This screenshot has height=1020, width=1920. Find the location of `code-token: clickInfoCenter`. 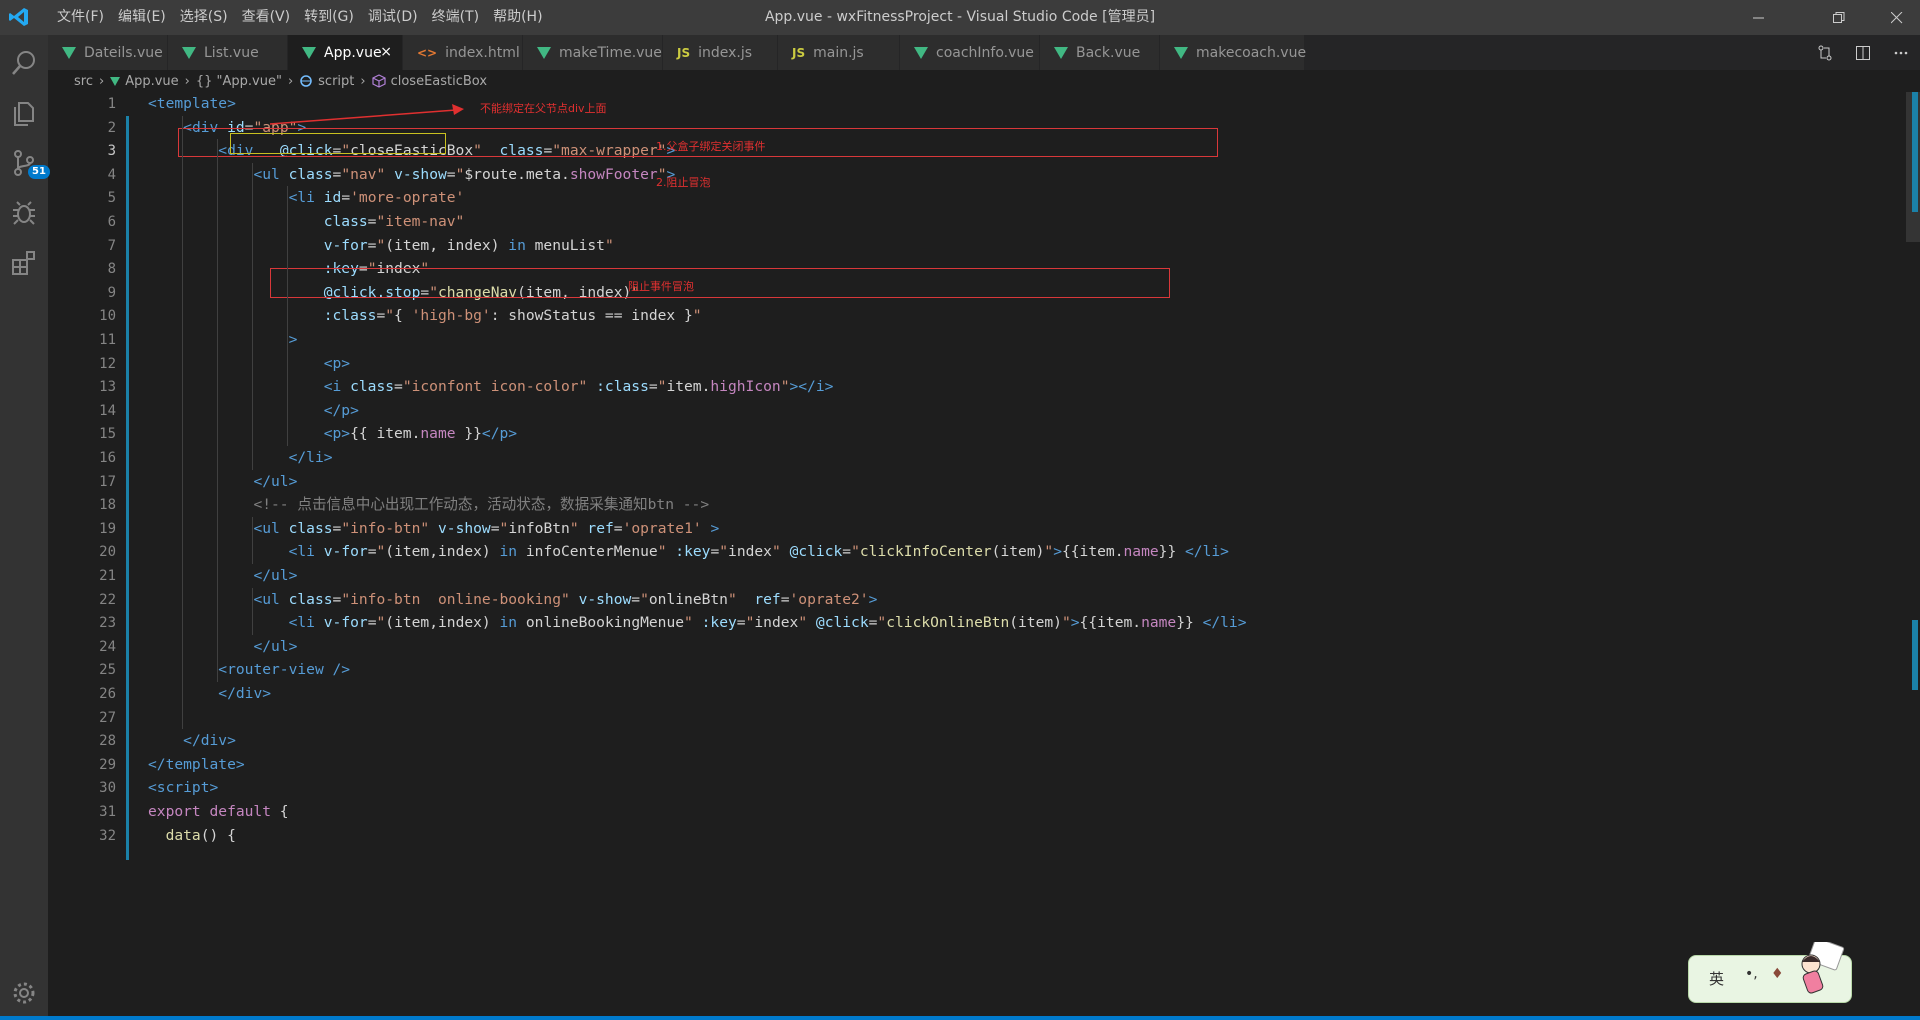

code-token: clickInfoCenter is located at coordinates (925, 552).